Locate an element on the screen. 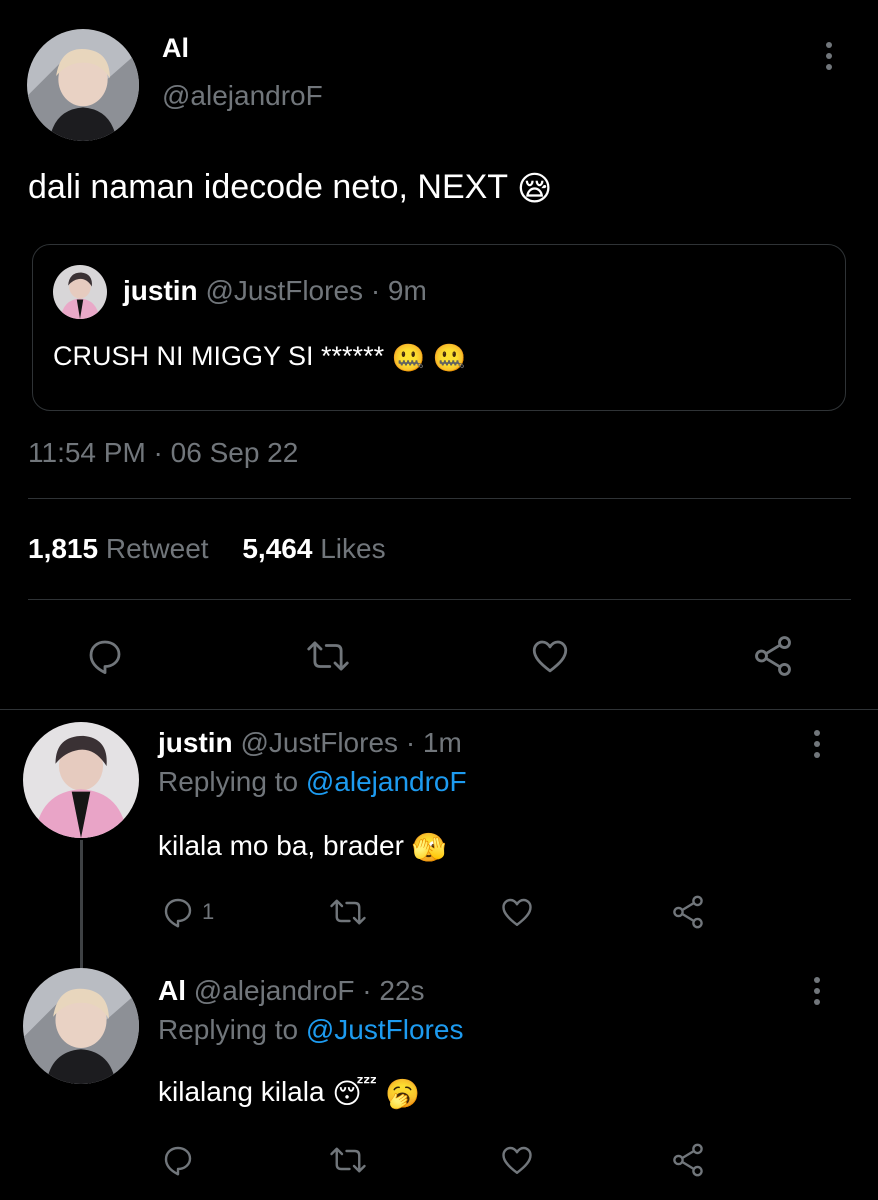  retweet-label: Retweet is located at coordinates (157, 548).